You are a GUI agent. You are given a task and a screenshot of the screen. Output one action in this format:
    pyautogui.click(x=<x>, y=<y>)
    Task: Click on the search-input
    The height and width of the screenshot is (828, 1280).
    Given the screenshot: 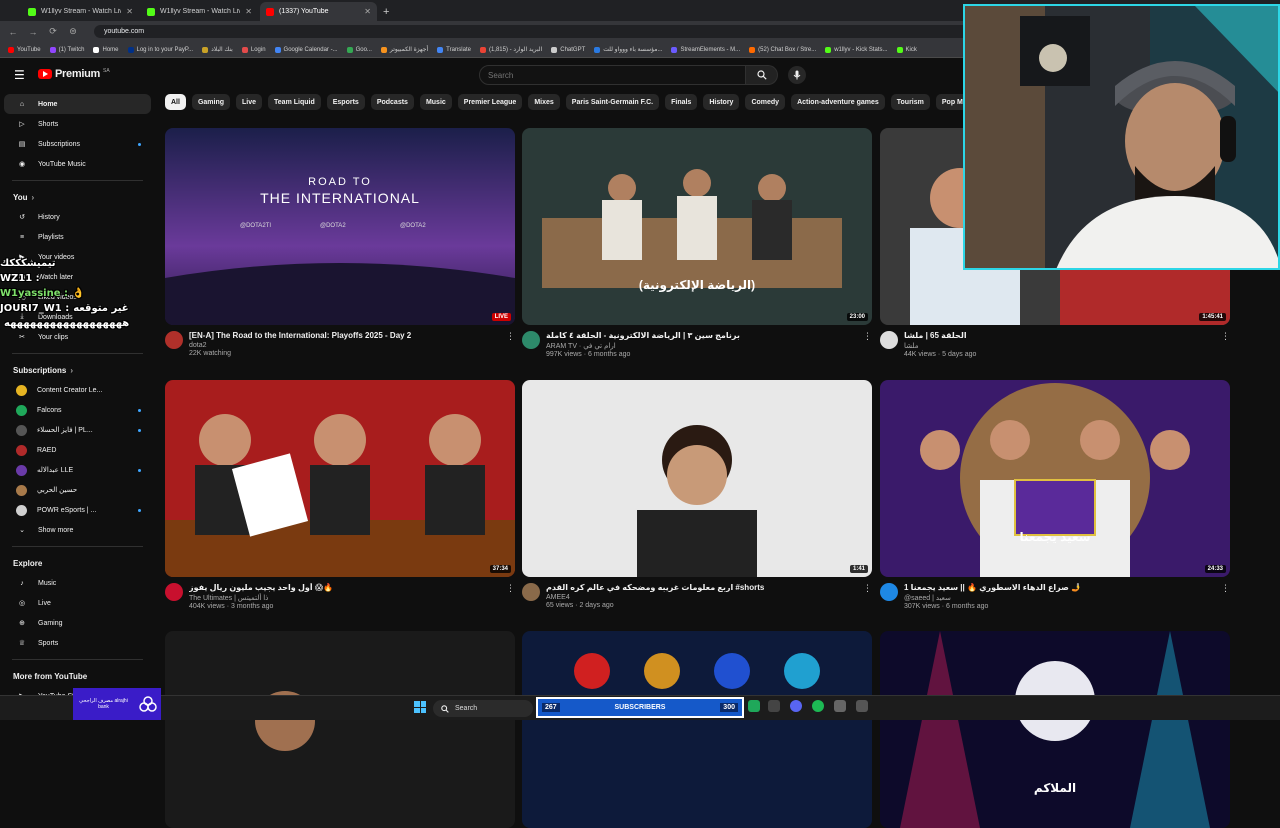 What is the action you would take?
    pyautogui.click(x=612, y=75)
    